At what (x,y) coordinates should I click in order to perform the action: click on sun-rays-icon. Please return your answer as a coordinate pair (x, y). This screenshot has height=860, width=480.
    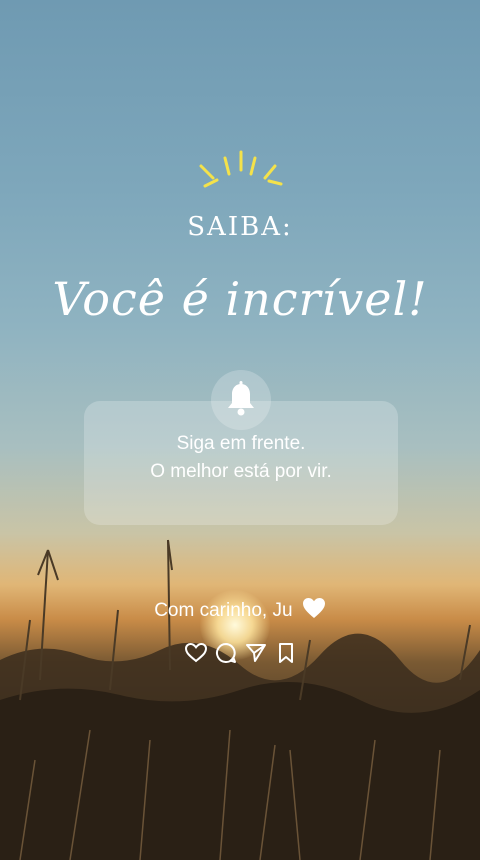
    Looking at the image, I should click on (241, 169).